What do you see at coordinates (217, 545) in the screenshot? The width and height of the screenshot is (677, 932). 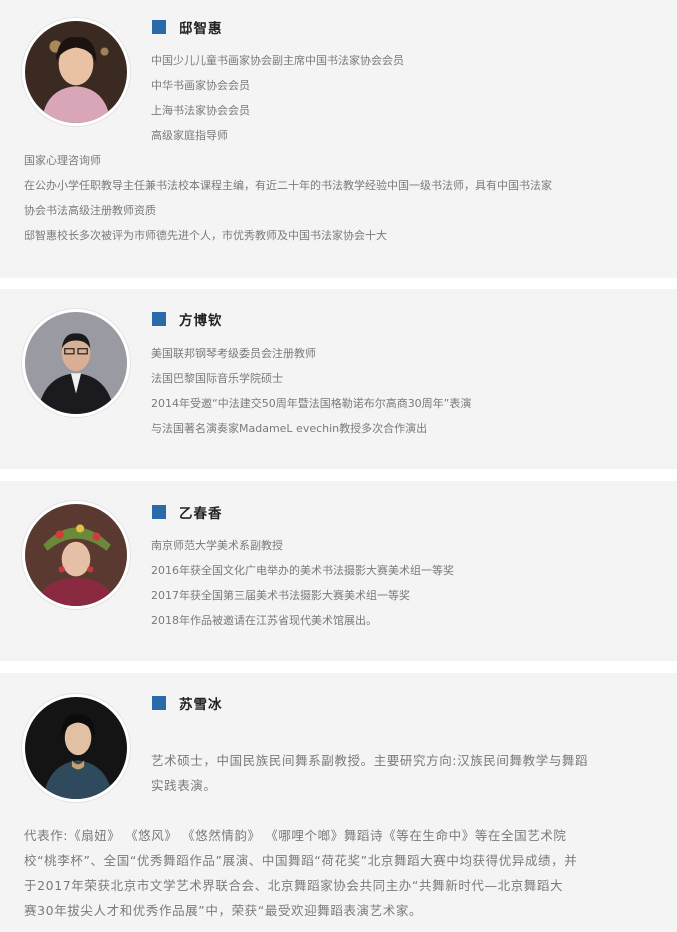 I see `bio-line: 南京师范大学美术系副教授` at bounding box center [217, 545].